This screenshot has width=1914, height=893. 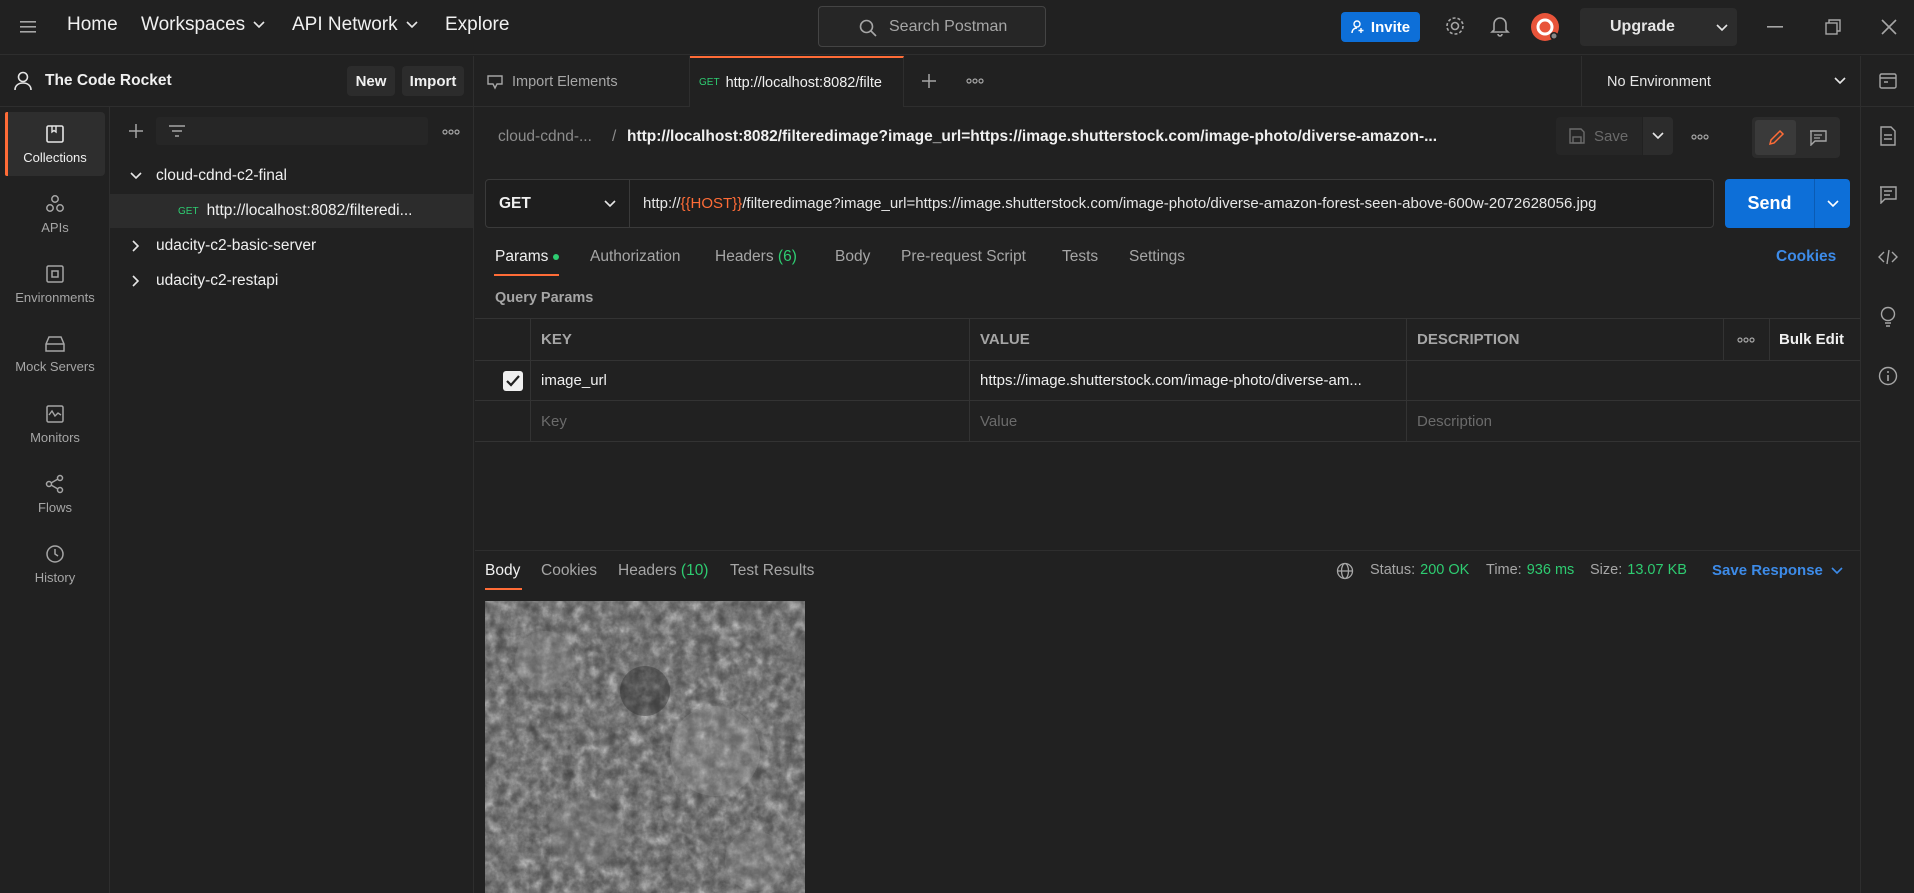 I want to click on table-options-cell, so click(x=1747, y=340).